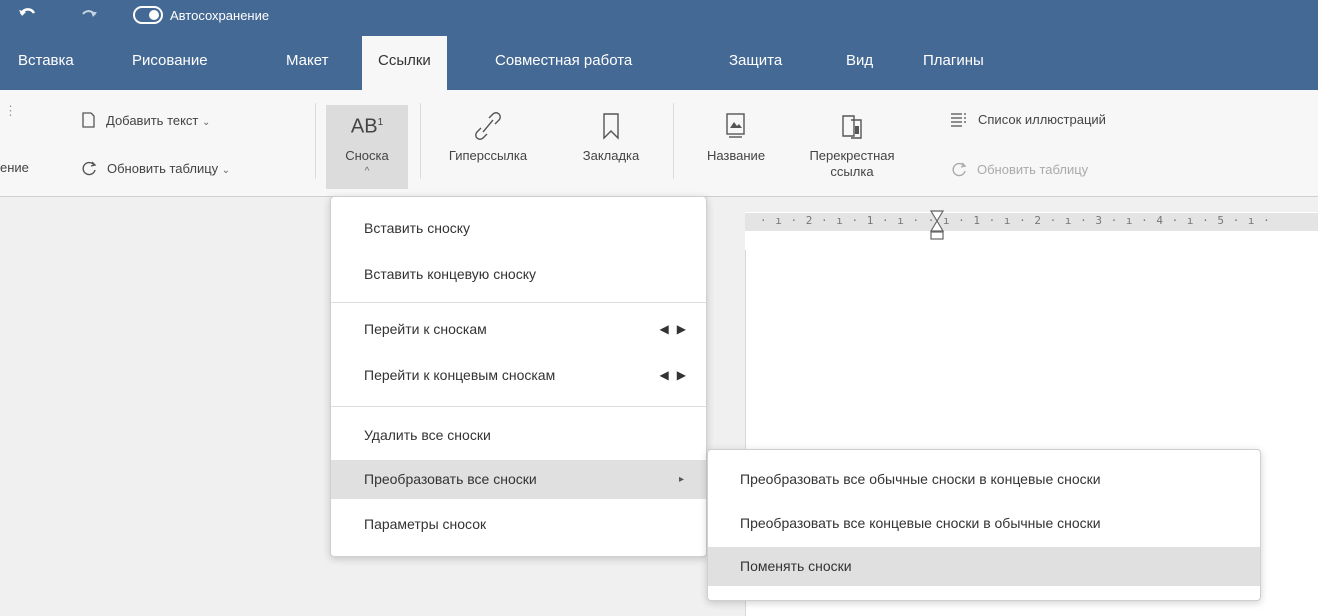 The width and height of the screenshot is (1318, 616). I want to click on update-table-button: Обновить таблицу ⌄, so click(155, 168).